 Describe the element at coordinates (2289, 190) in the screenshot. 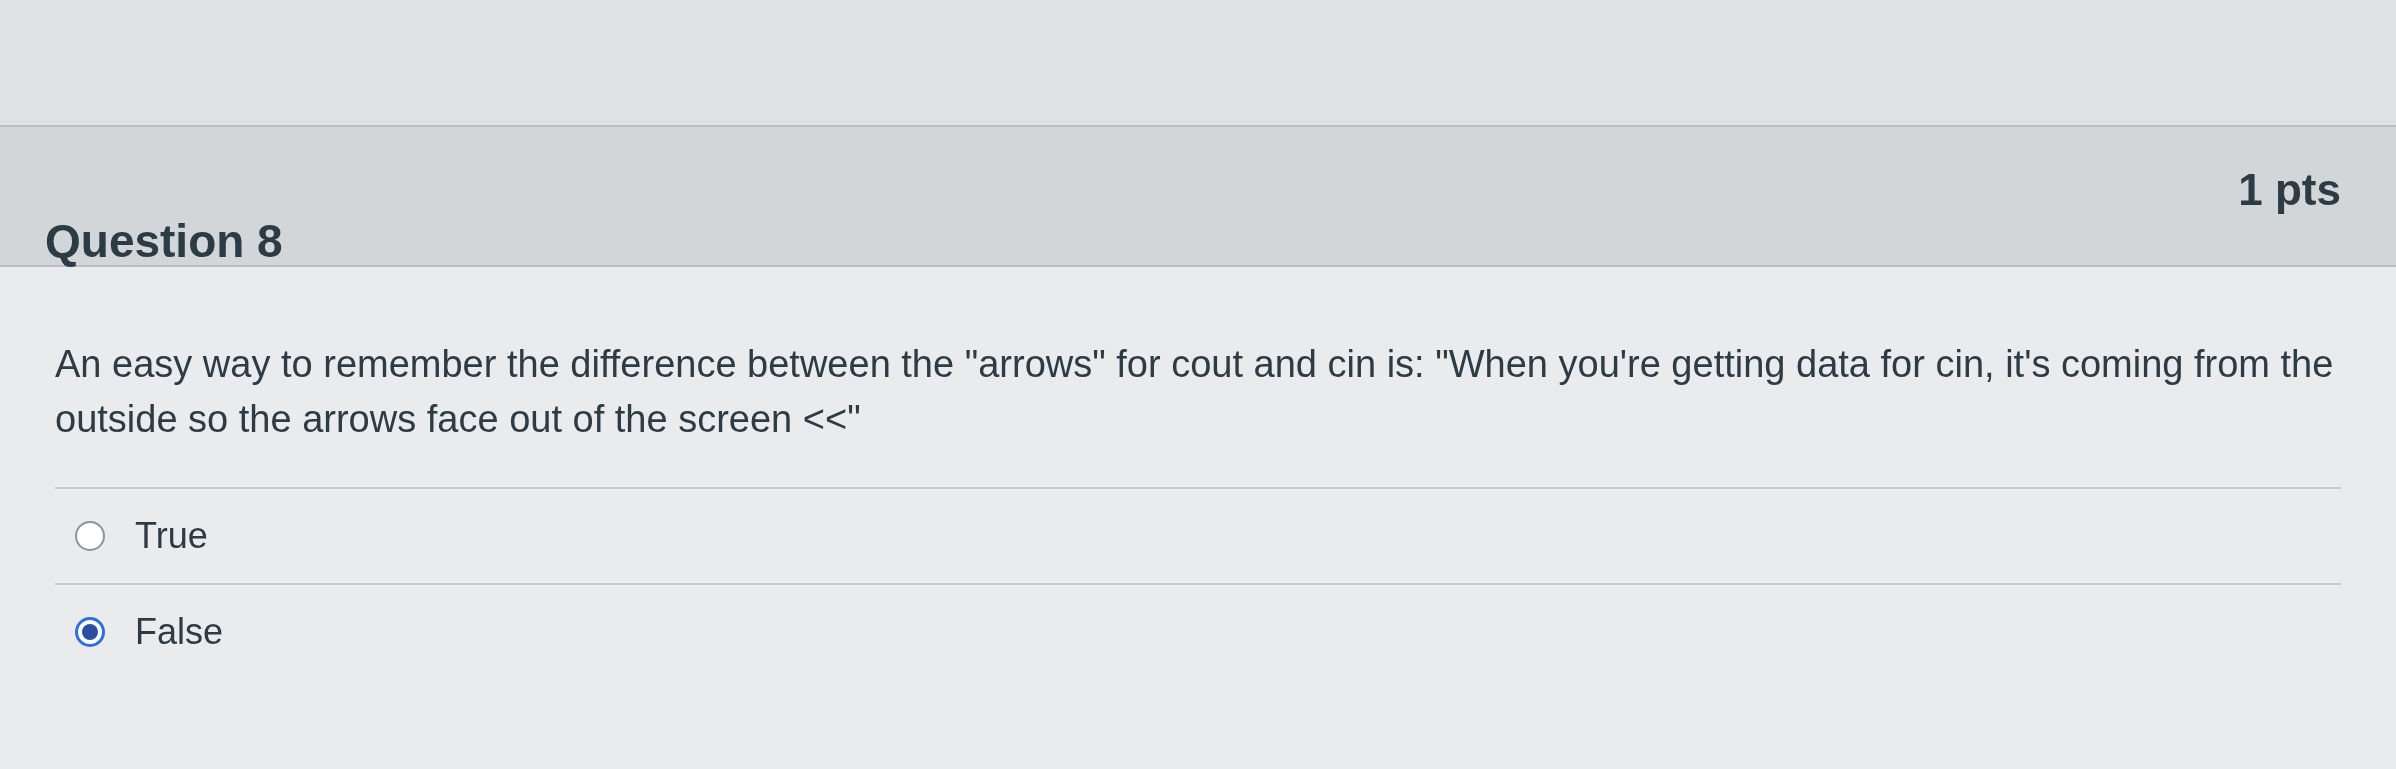

I see `points-label: 1 pts` at that location.